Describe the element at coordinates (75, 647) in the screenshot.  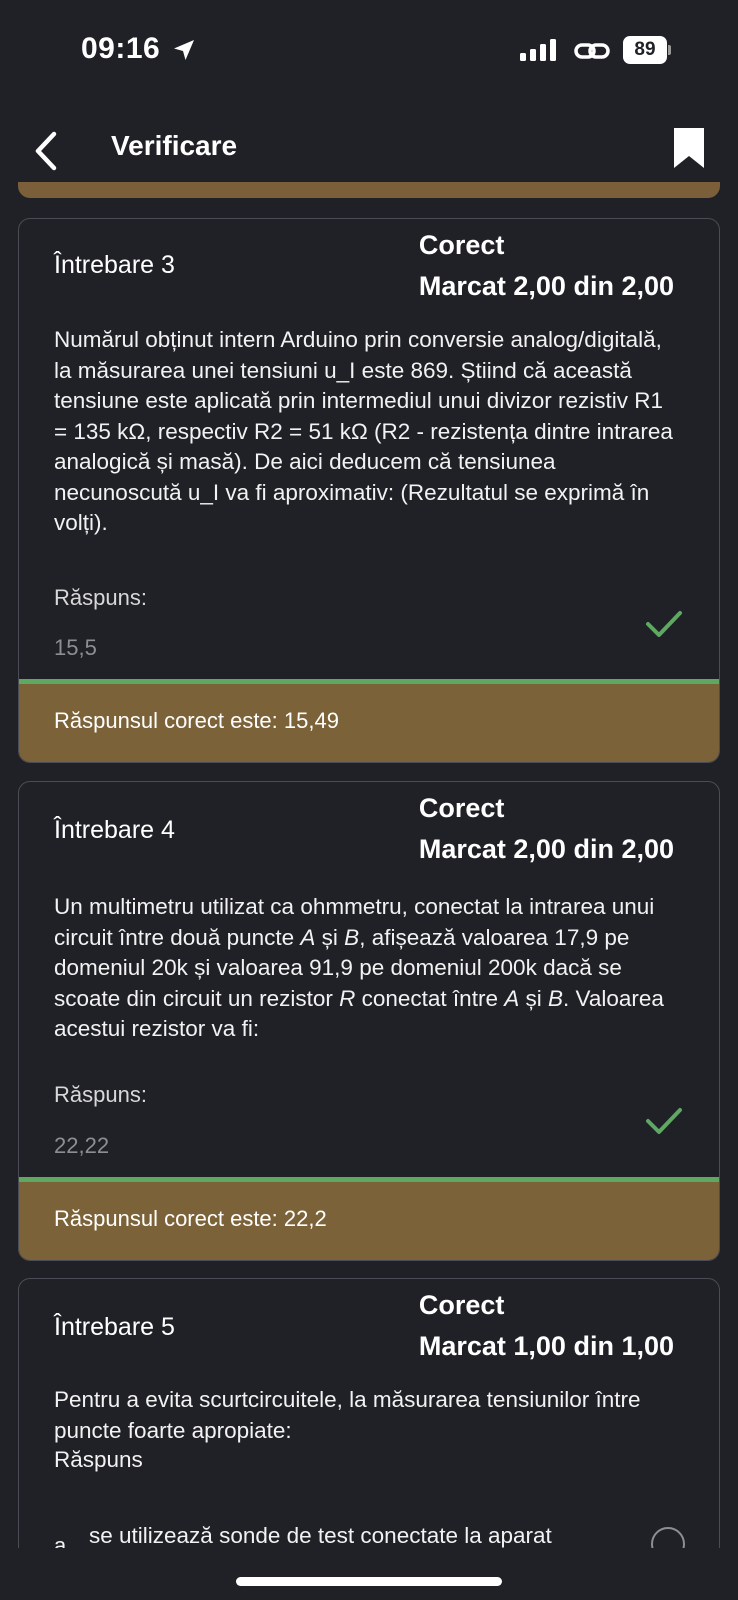
I see `answer-value: 15,5` at that location.